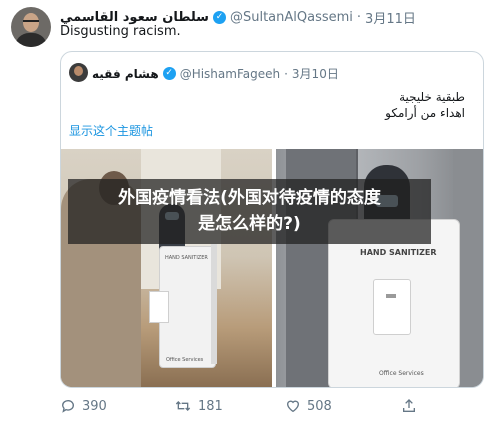 Image resolution: width=500 pixels, height=423 pixels. What do you see at coordinates (398, 252) in the screenshot?
I see `sanitizer-sign-right: HAND SANITIZER` at bounding box center [398, 252].